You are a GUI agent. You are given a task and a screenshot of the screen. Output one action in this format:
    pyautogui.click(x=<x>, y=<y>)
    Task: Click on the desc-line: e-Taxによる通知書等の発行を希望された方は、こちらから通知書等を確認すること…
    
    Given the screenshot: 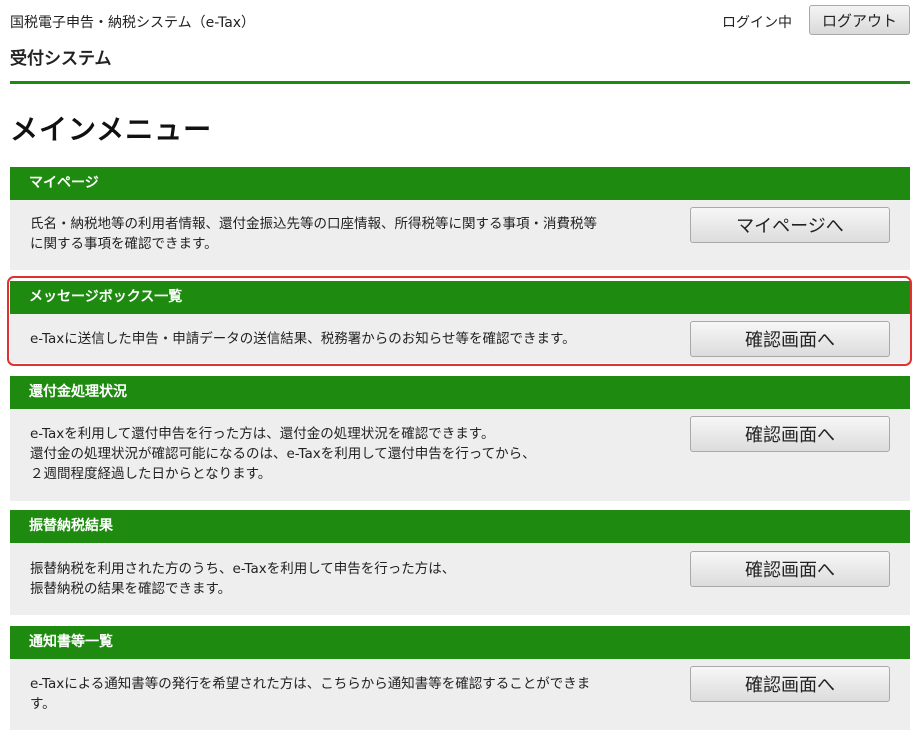 What is the action you would take?
    pyautogui.click(x=310, y=684)
    